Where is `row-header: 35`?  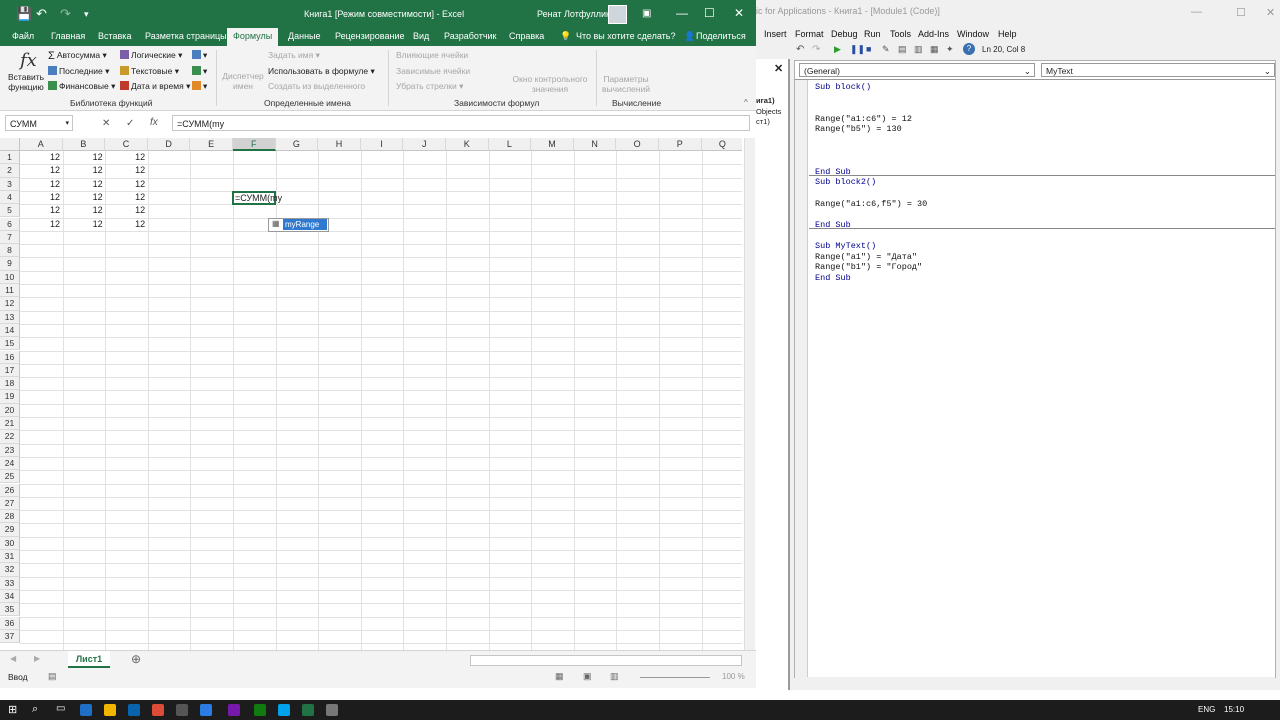 row-header: 35 is located at coordinates (10, 610).